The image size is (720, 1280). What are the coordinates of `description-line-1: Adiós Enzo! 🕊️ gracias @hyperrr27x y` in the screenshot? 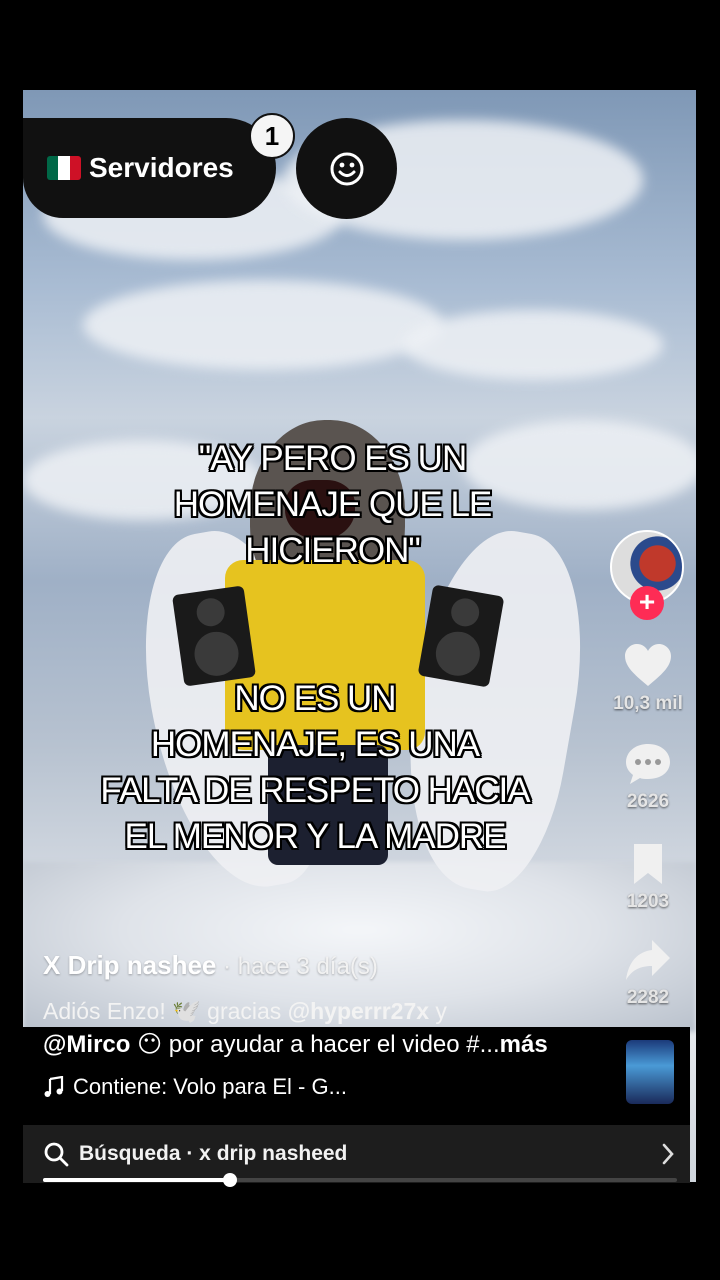 It's located at (245, 1011).